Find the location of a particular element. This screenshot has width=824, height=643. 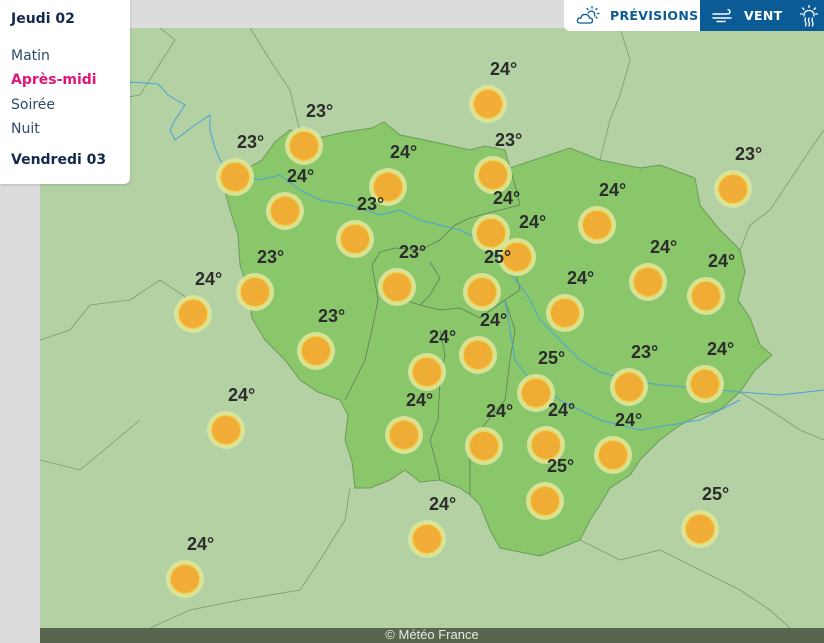

copyright-text: © Météo France is located at coordinates (432, 634).